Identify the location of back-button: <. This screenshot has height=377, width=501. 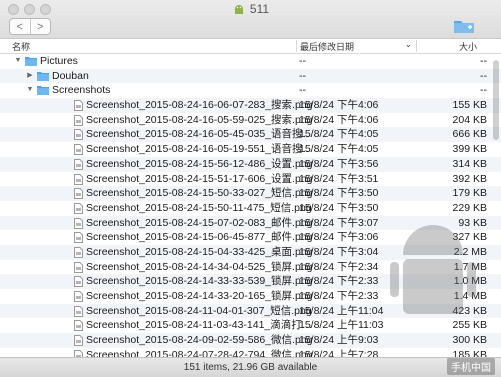
(20, 26).